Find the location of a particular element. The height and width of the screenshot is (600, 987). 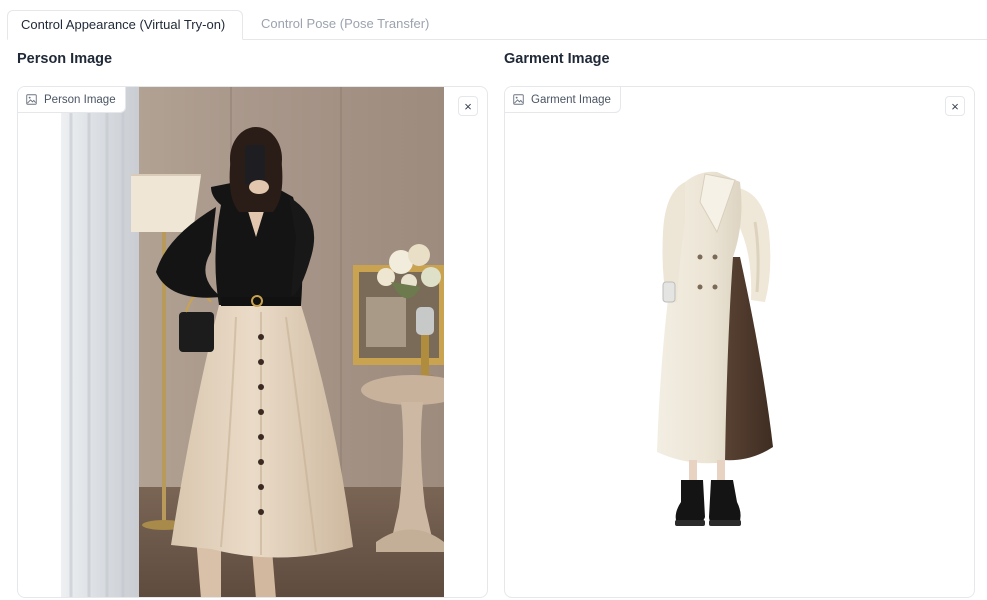

tab-control-pose: Control Pose (Pose Transfer) is located at coordinates (345, 25).